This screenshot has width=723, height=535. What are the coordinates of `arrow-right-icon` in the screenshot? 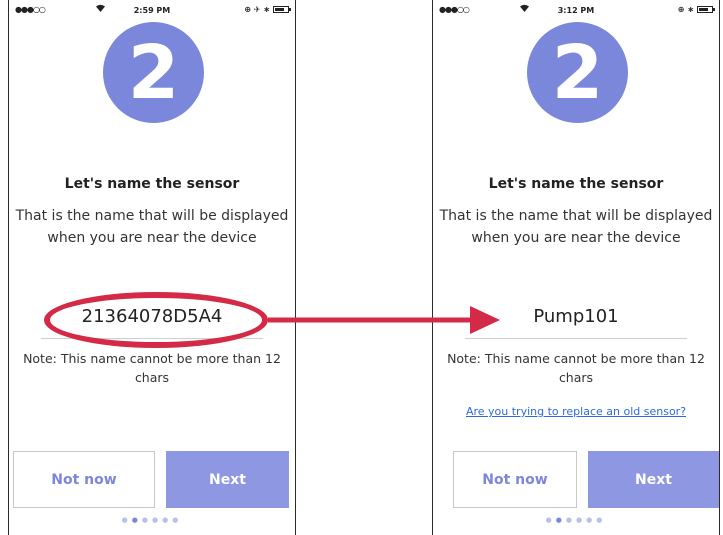 It's located at (384, 320).